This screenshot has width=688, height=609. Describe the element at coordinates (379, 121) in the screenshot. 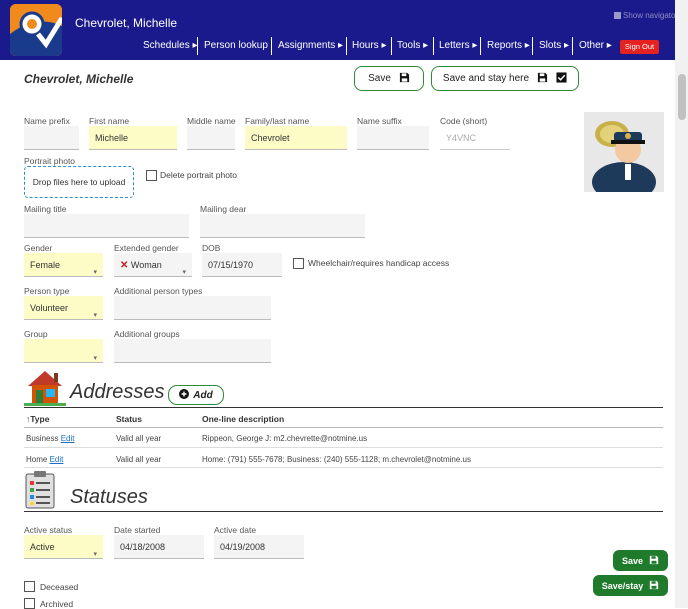

I see `name-suffix-label: Name suffix` at that location.